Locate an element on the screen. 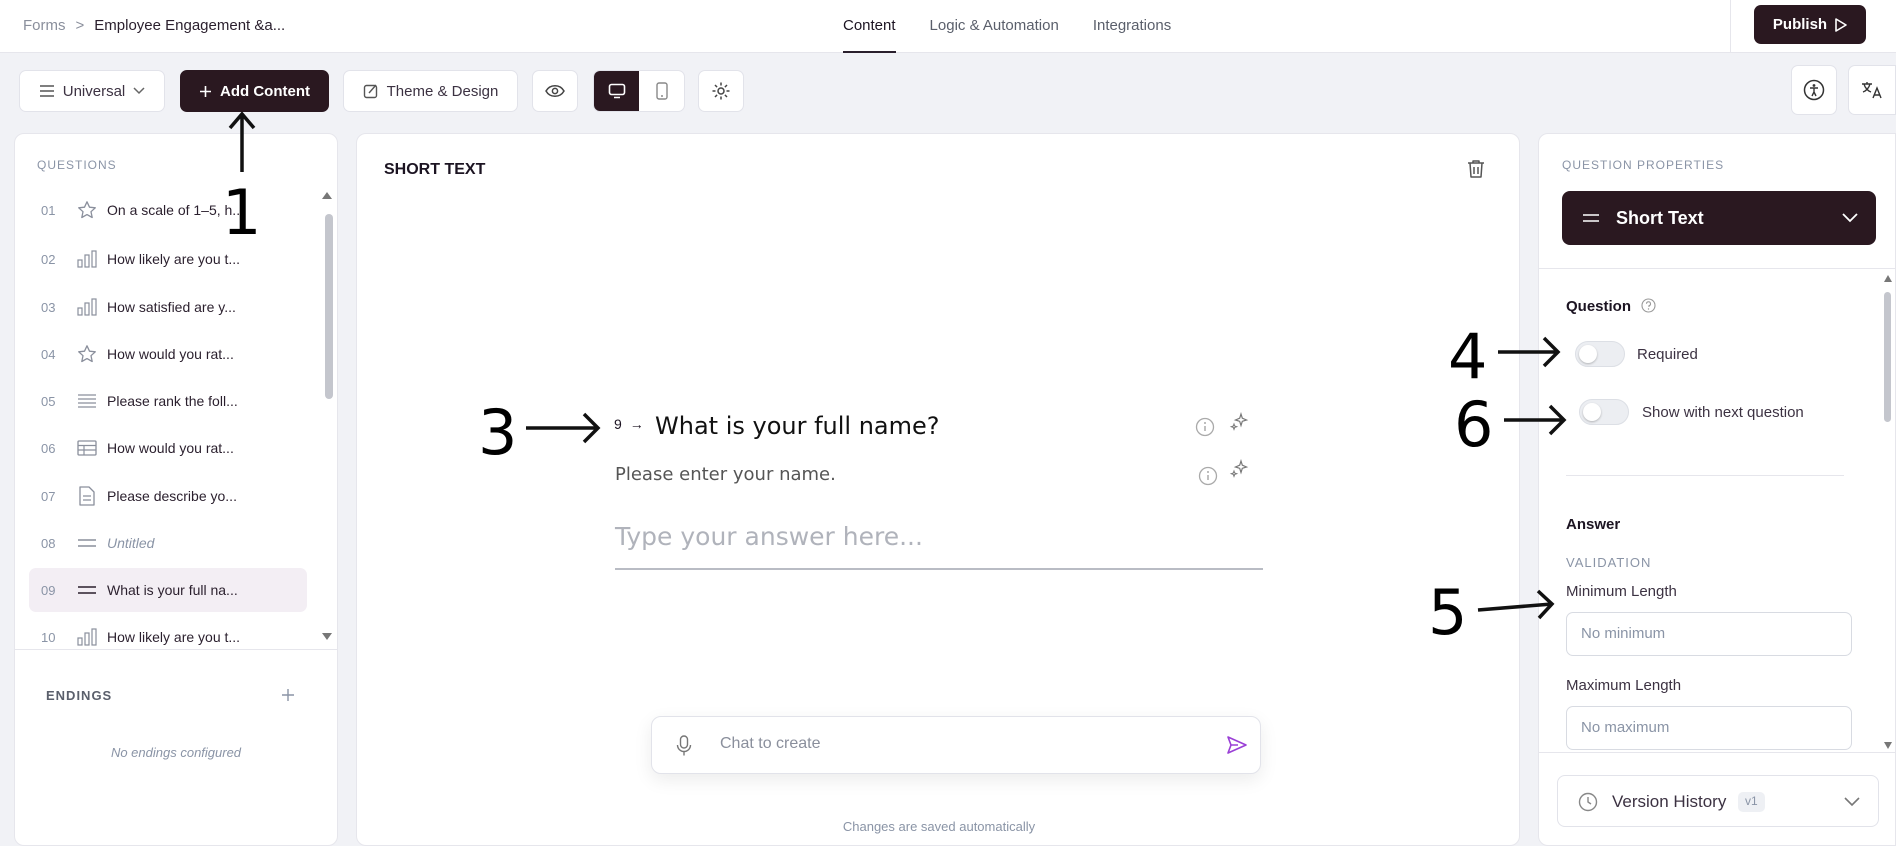 Image resolution: width=1896 pixels, height=846 pixels. max-length-input: No maximum is located at coordinates (1709, 728).